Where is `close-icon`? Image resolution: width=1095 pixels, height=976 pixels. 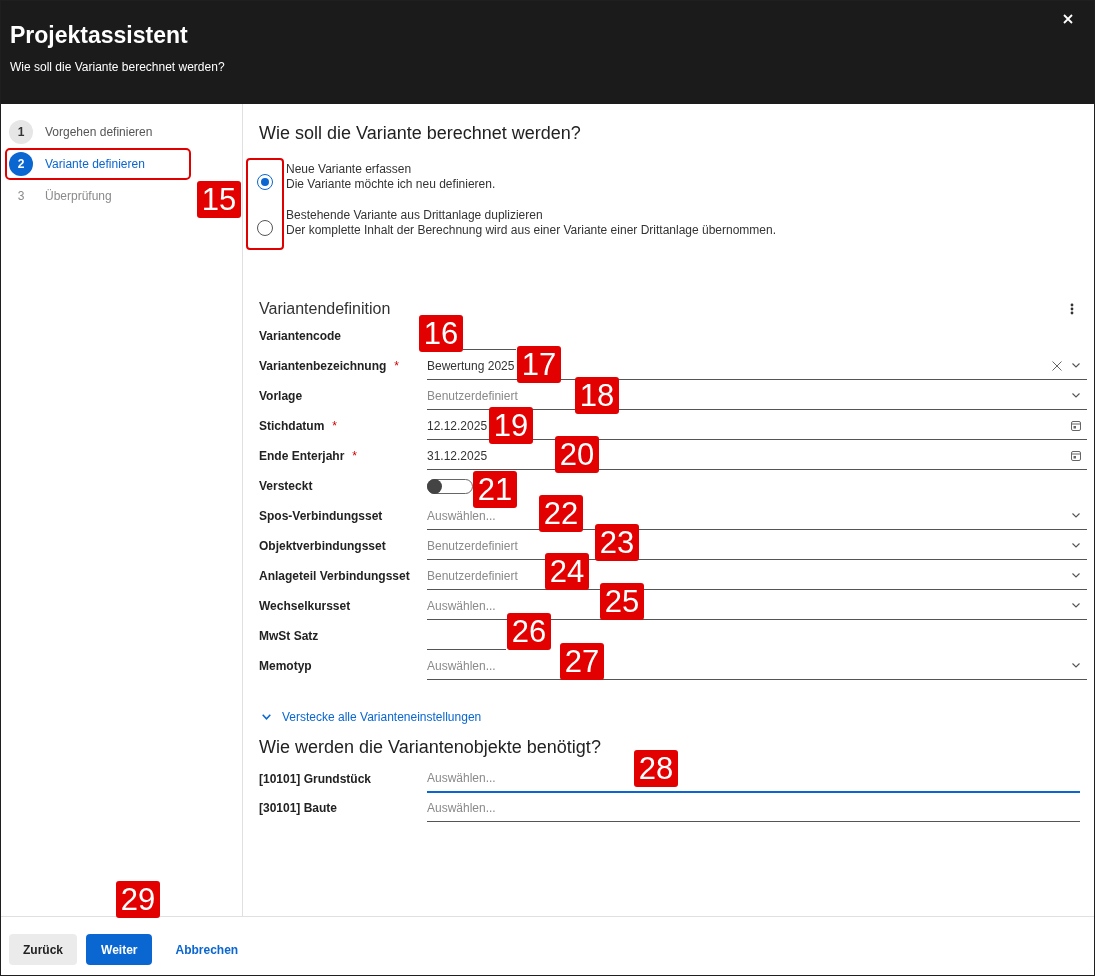 close-icon is located at coordinates (1068, 19).